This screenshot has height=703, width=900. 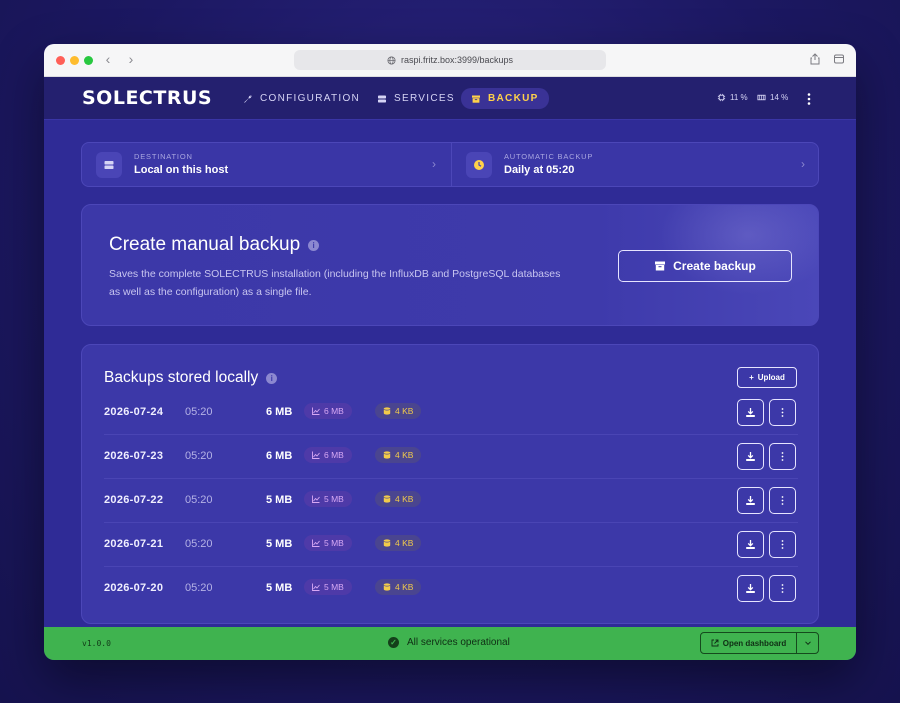 What do you see at coordinates (248, 98) in the screenshot?
I see `wrench-icon` at bounding box center [248, 98].